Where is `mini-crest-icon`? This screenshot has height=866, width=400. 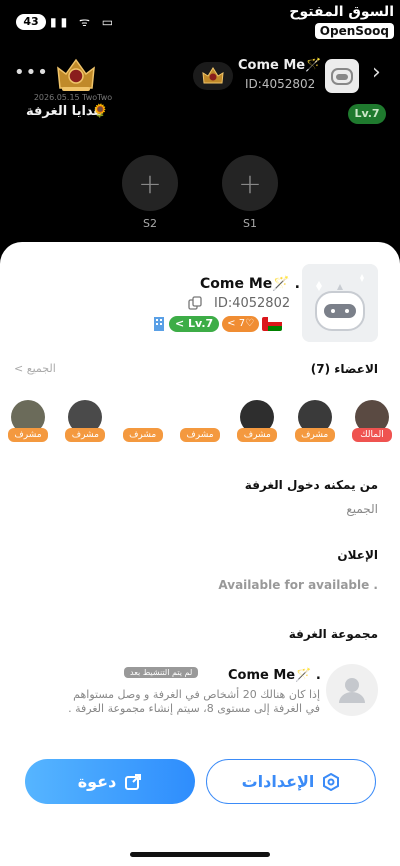 mini-crest-icon is located at coordinates (213, 76).